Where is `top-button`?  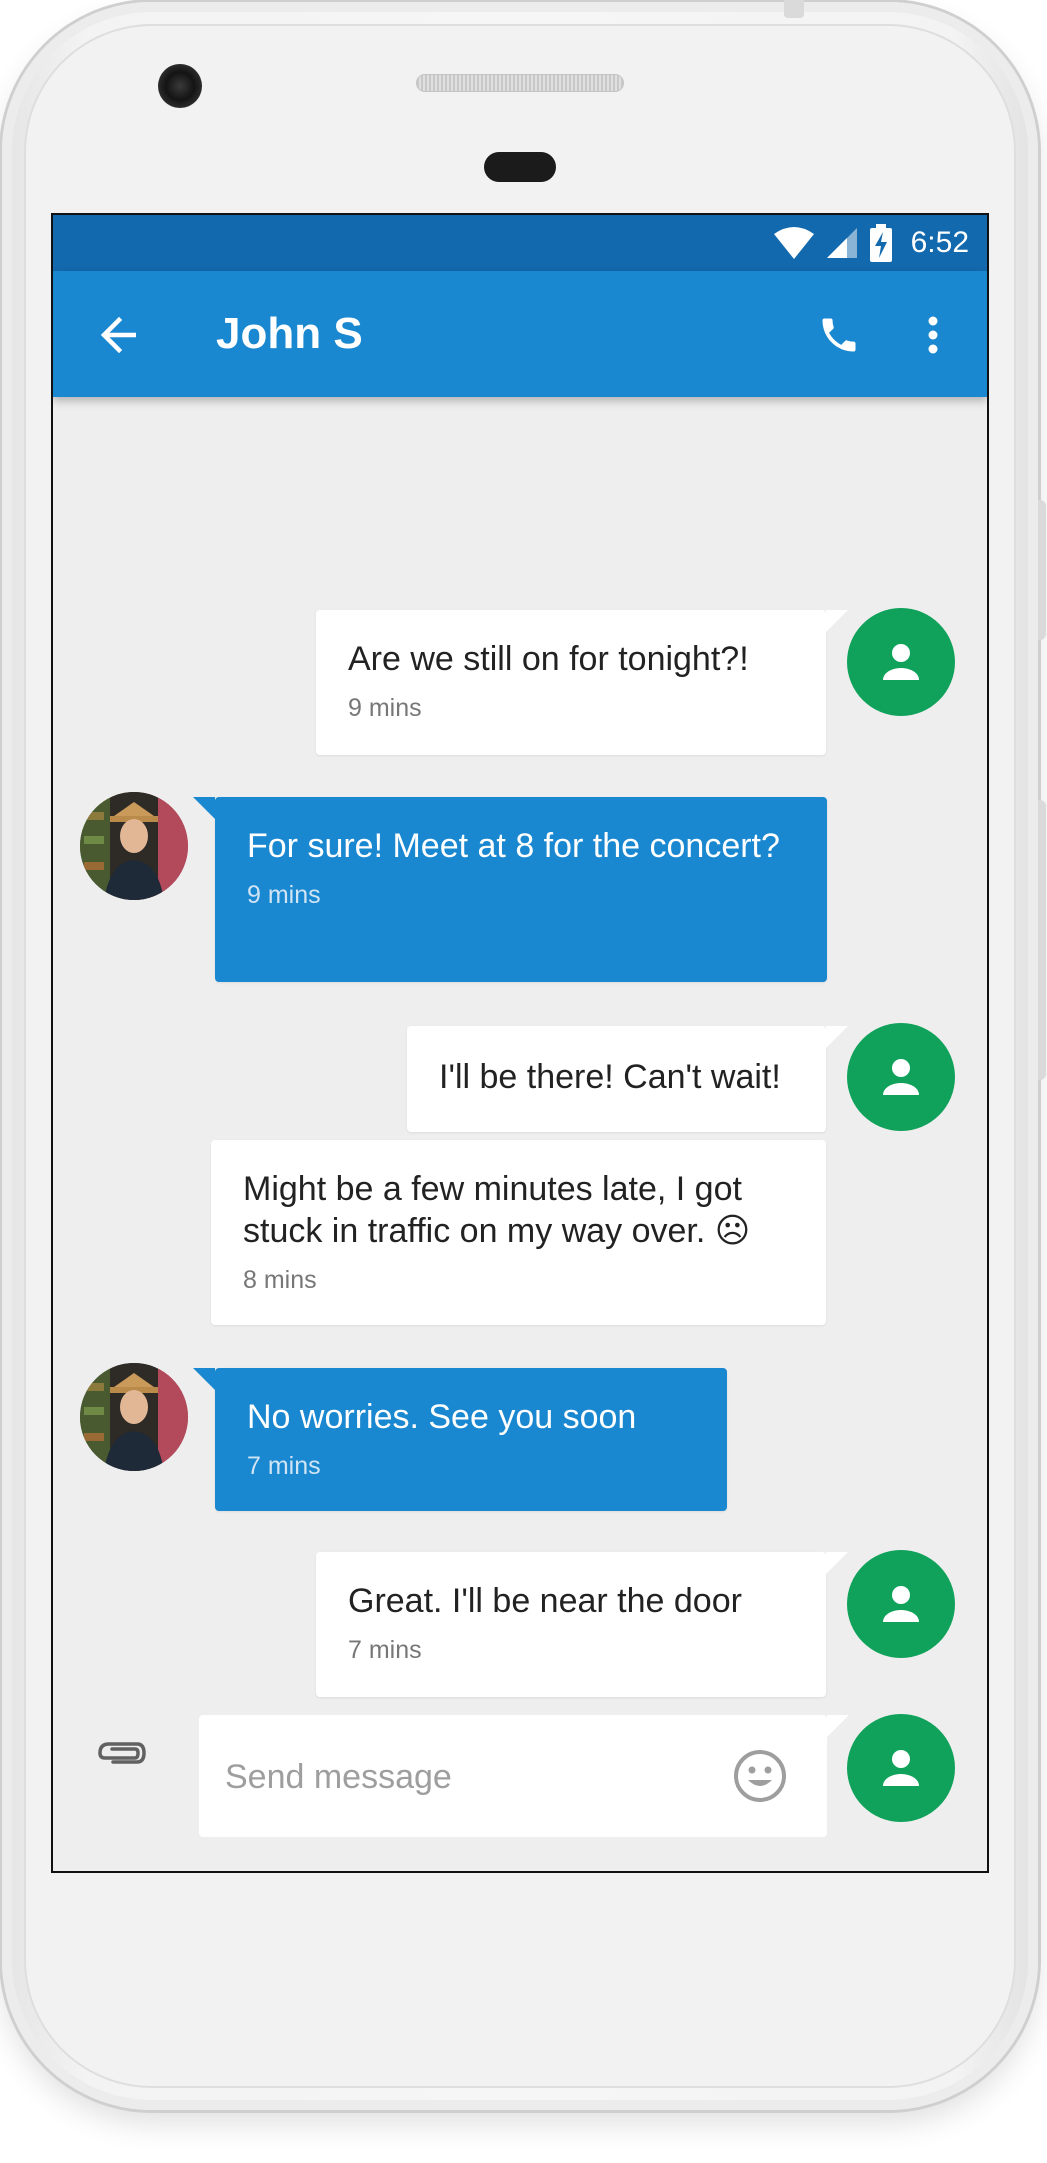
top-button is located at coordinates (794, 9).